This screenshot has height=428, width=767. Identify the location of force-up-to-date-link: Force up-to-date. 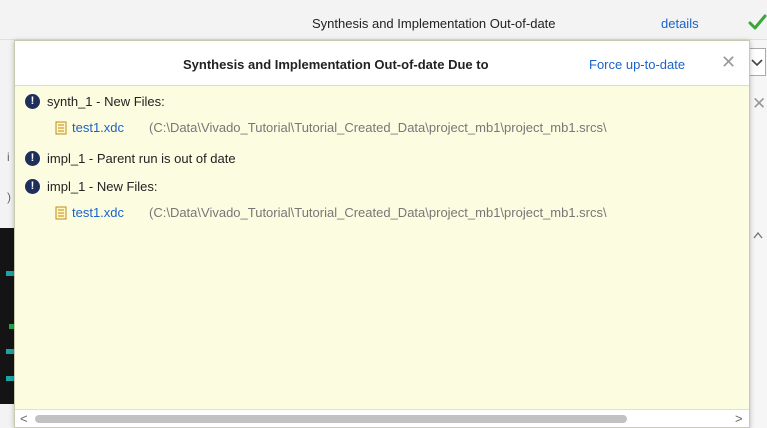
(637, 64).